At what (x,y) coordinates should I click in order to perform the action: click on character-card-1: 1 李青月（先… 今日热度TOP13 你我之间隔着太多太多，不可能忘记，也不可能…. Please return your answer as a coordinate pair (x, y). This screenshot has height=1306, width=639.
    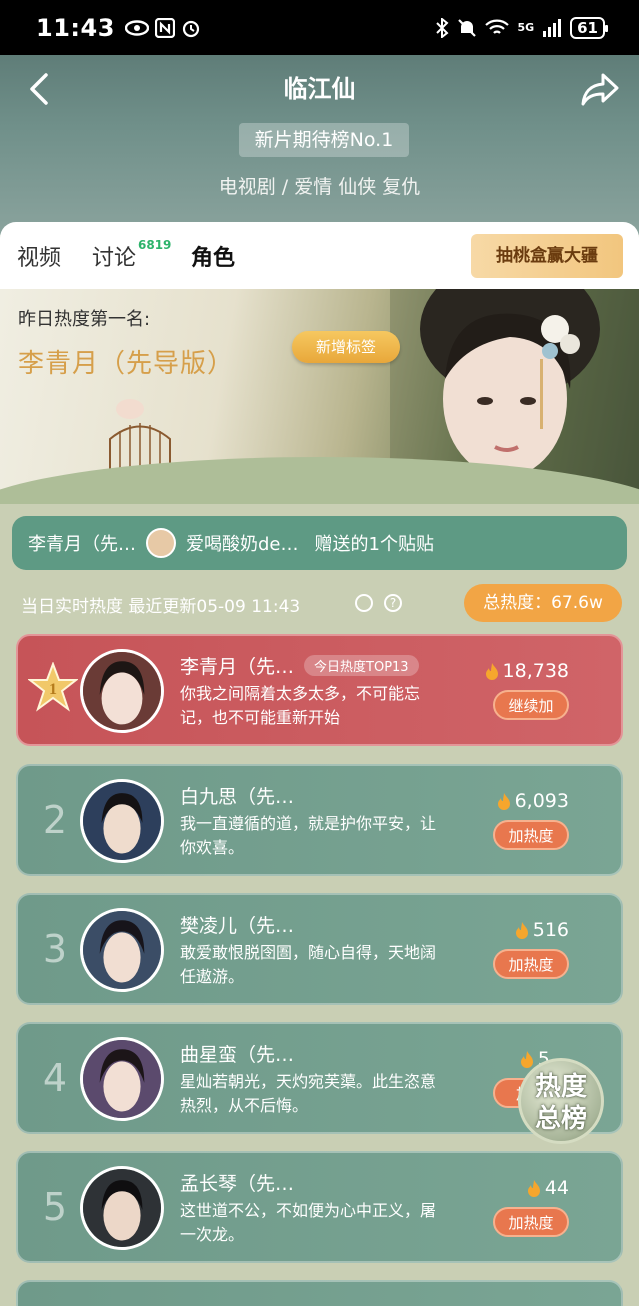
    Looking at the image, I should click on (319, 690).